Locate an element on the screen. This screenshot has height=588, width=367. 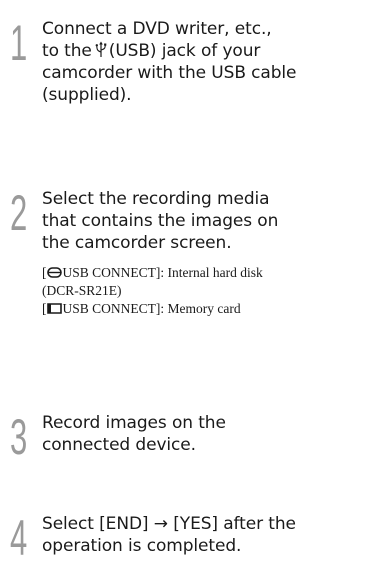
step-number: 3 is located at coordinates (19, 437).